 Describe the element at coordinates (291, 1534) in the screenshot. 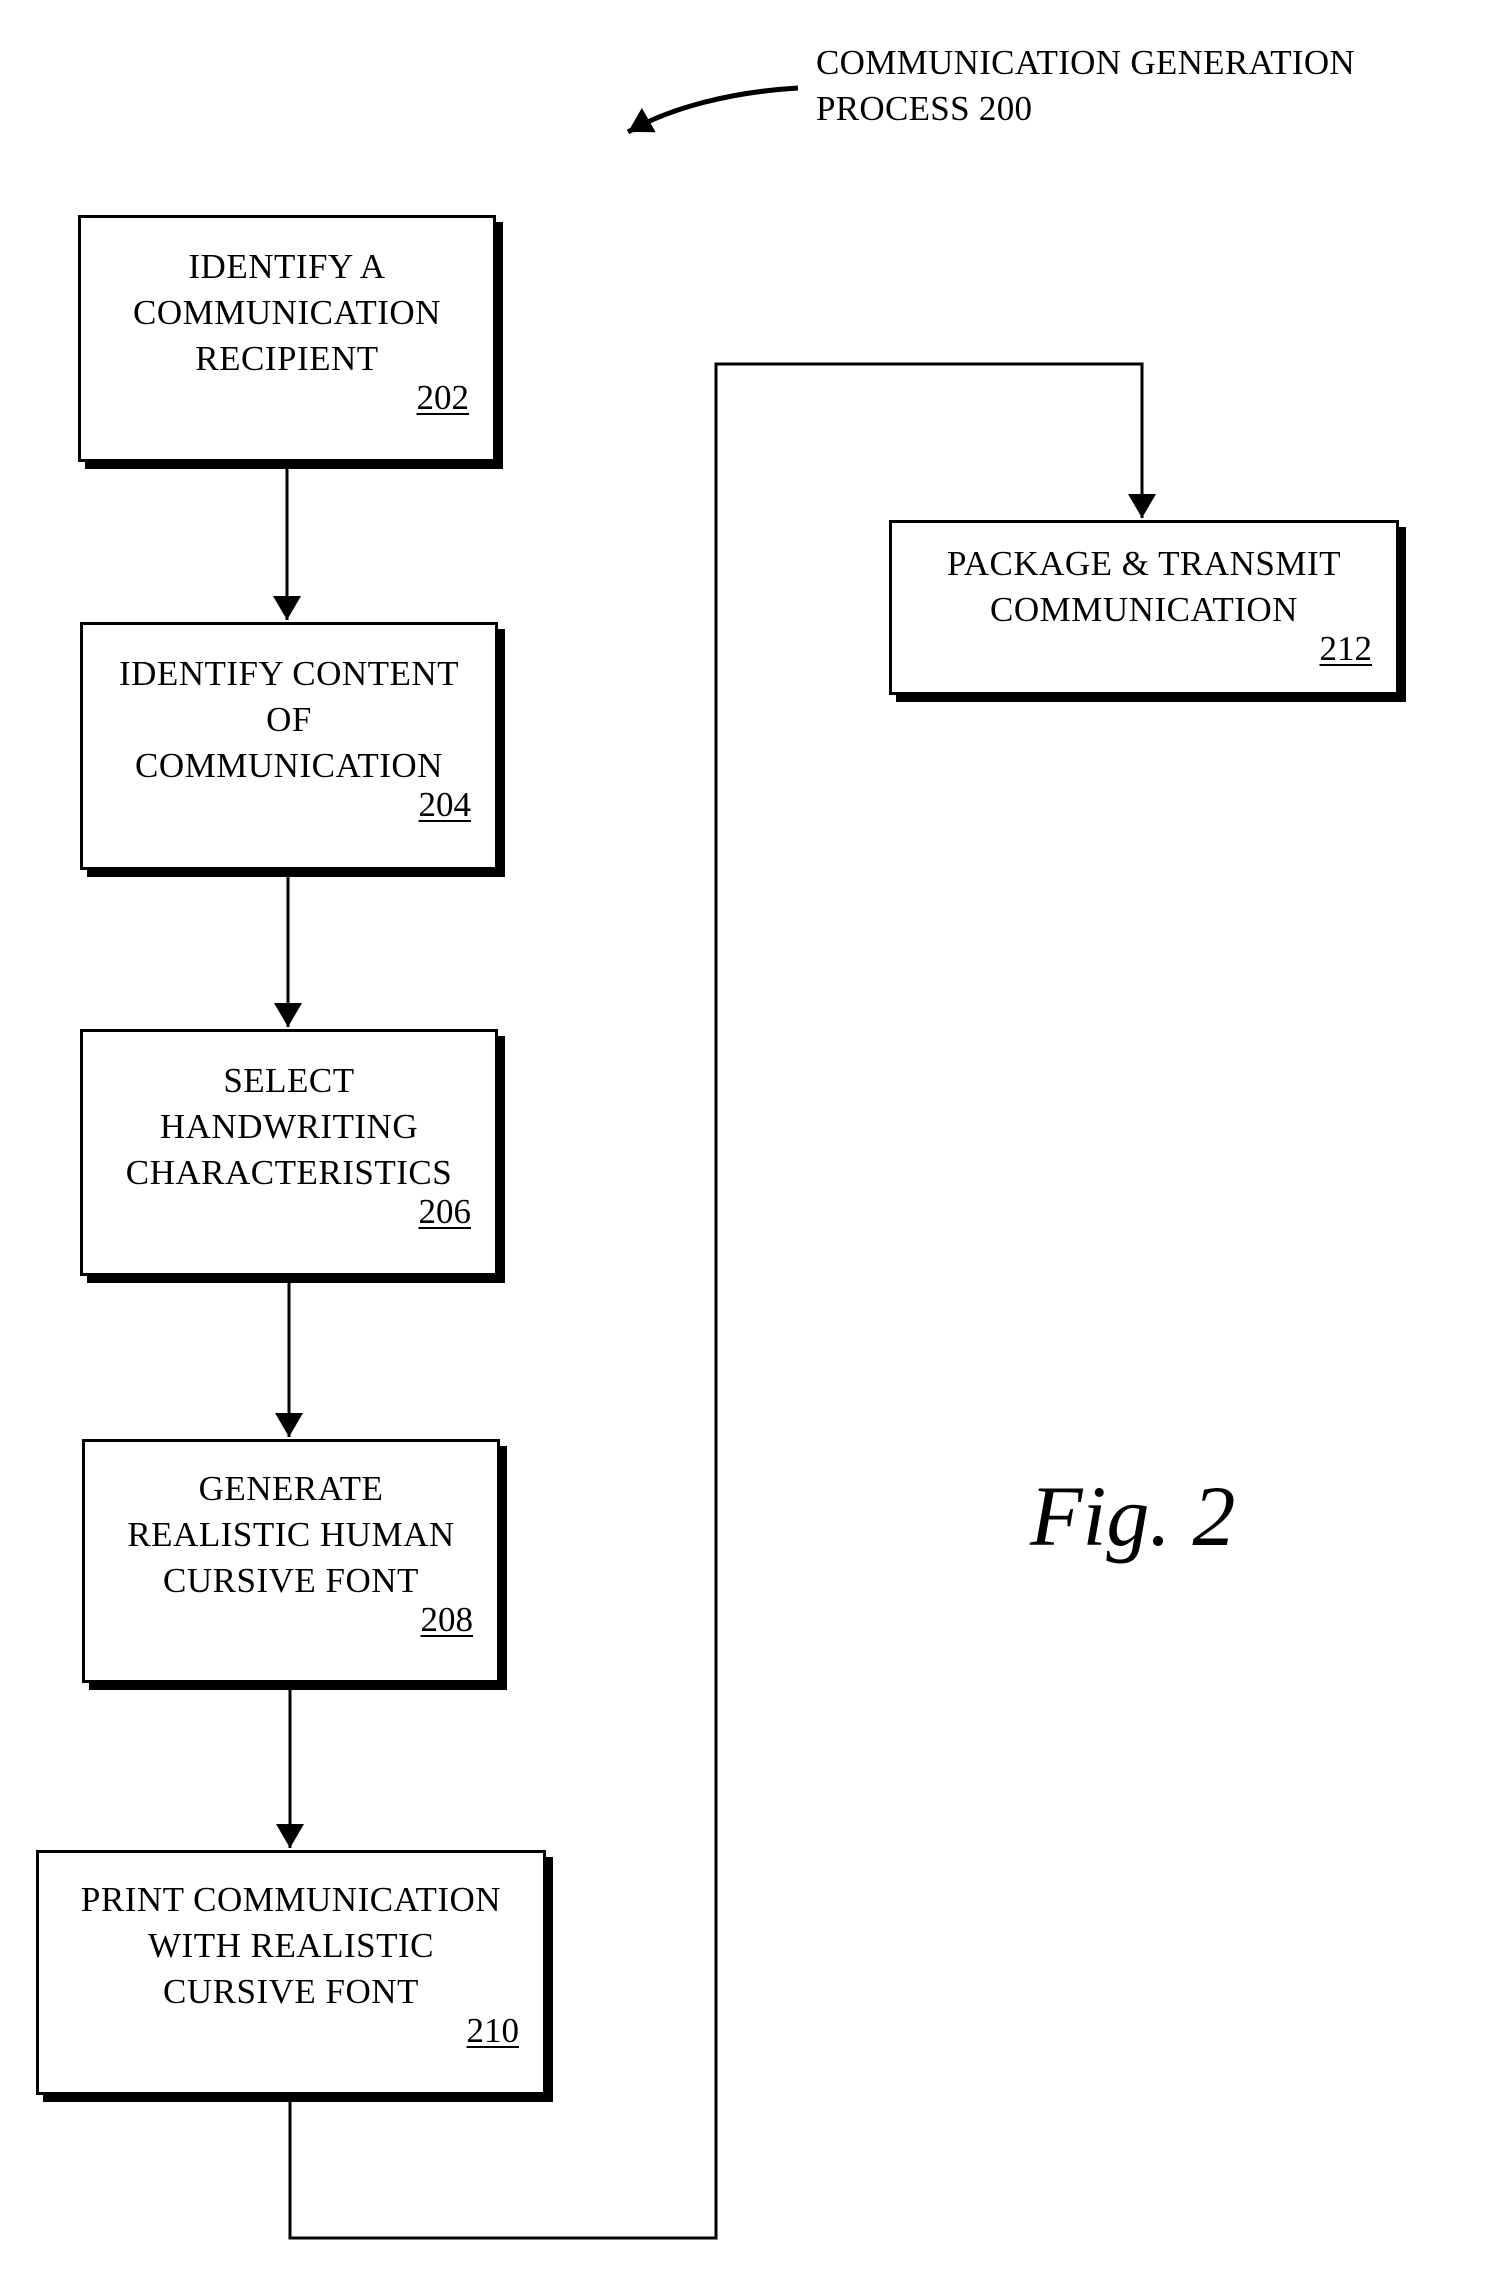

I see `step-text: GENERATE REALISTIC HUMAN CURSIVE FONT` at that location.